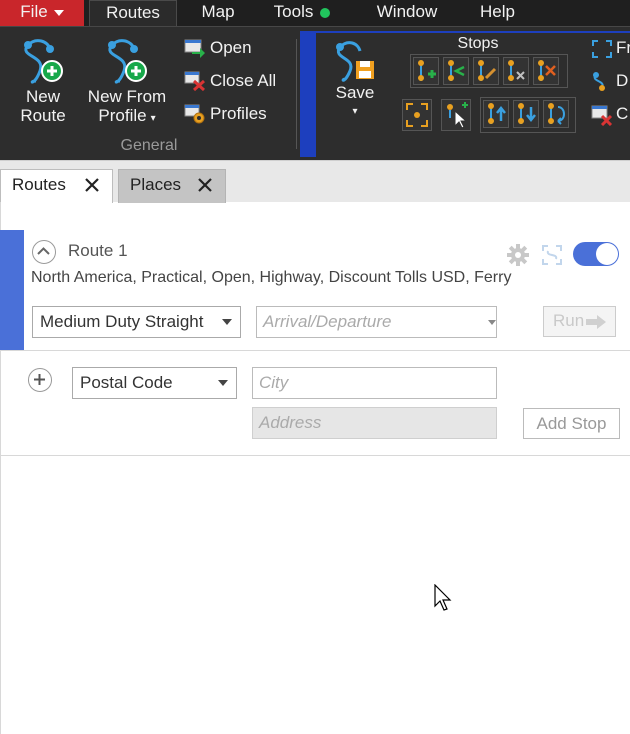 The width and height of the screenshot is (630, 734). What do you see at coordinates (194, 114) in the screenshot?
I see `profiles-icon` at bounding box center [194, 114].